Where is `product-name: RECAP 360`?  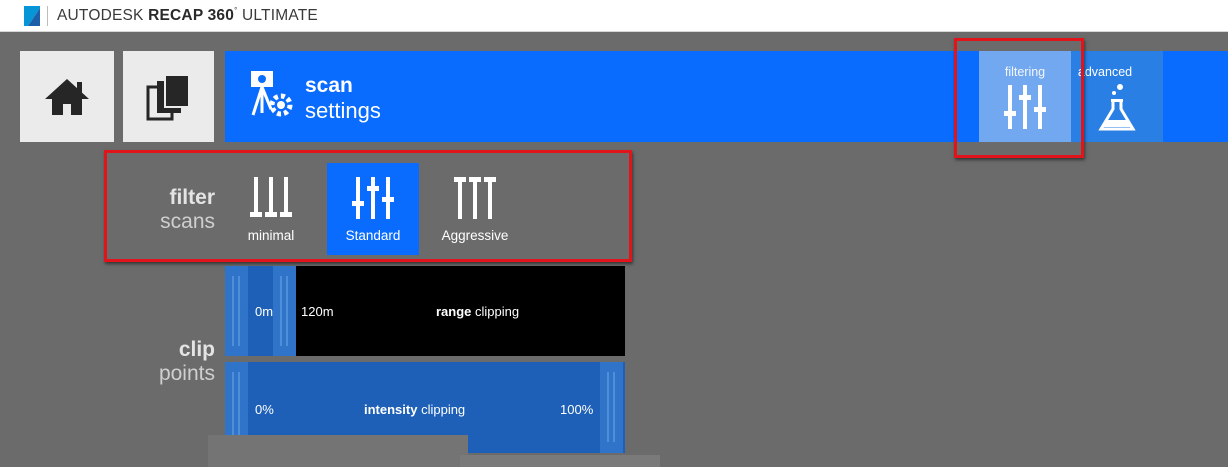 product-name: RECAP 360 is located at coordinates (191, 15).